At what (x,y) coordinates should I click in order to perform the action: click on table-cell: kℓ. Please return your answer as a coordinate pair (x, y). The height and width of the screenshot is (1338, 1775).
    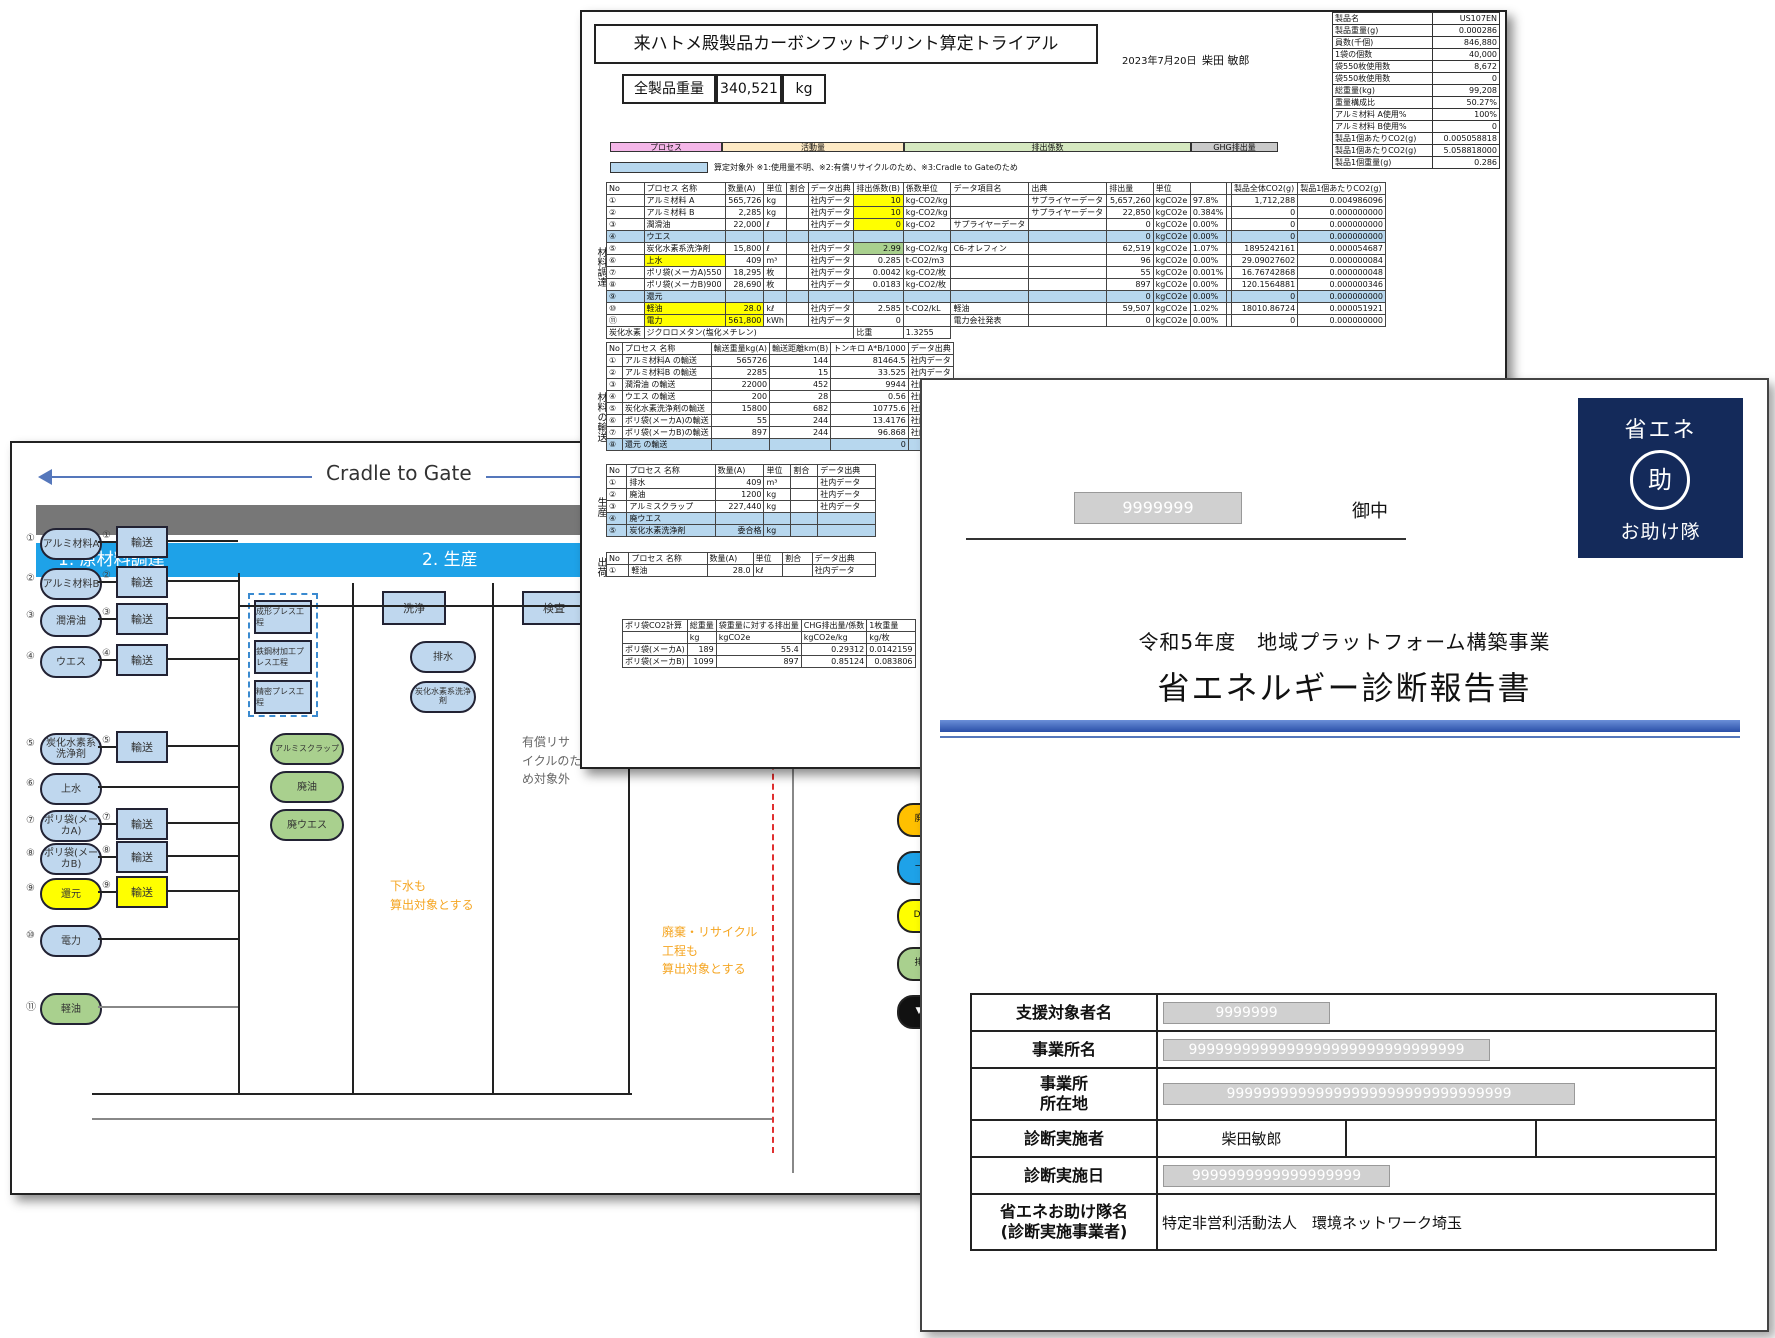
    Looking at the image, I should click on (775, 308).